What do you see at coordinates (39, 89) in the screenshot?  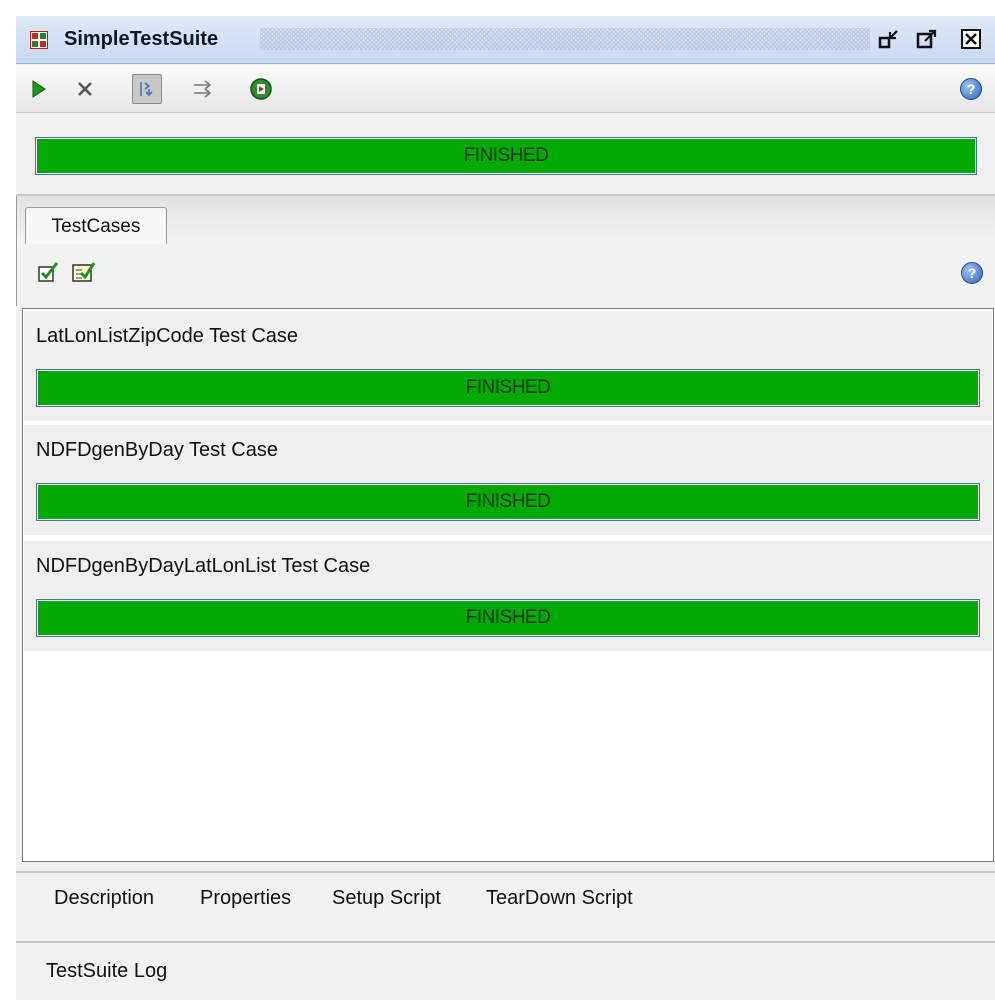 I see `run-icon` at bounding box center [39, 89].